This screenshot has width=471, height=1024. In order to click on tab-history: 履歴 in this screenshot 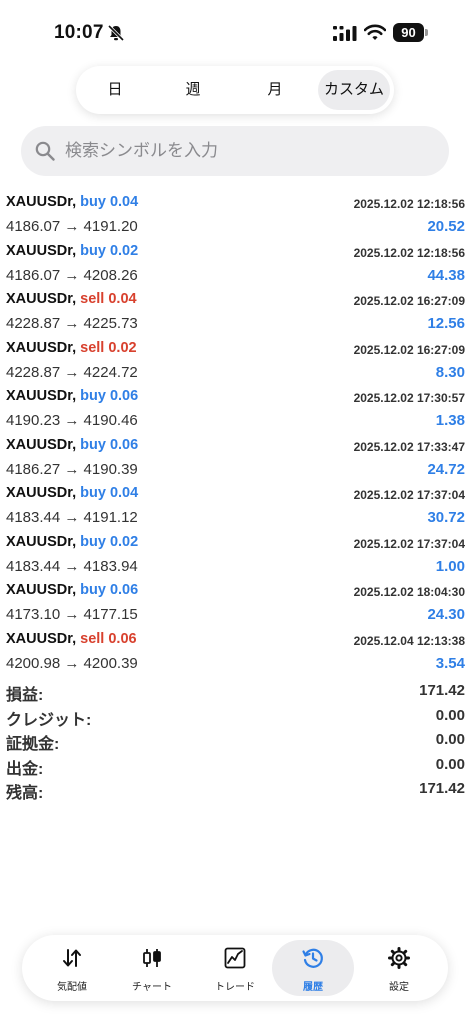, I will do `click(313, 968)`.